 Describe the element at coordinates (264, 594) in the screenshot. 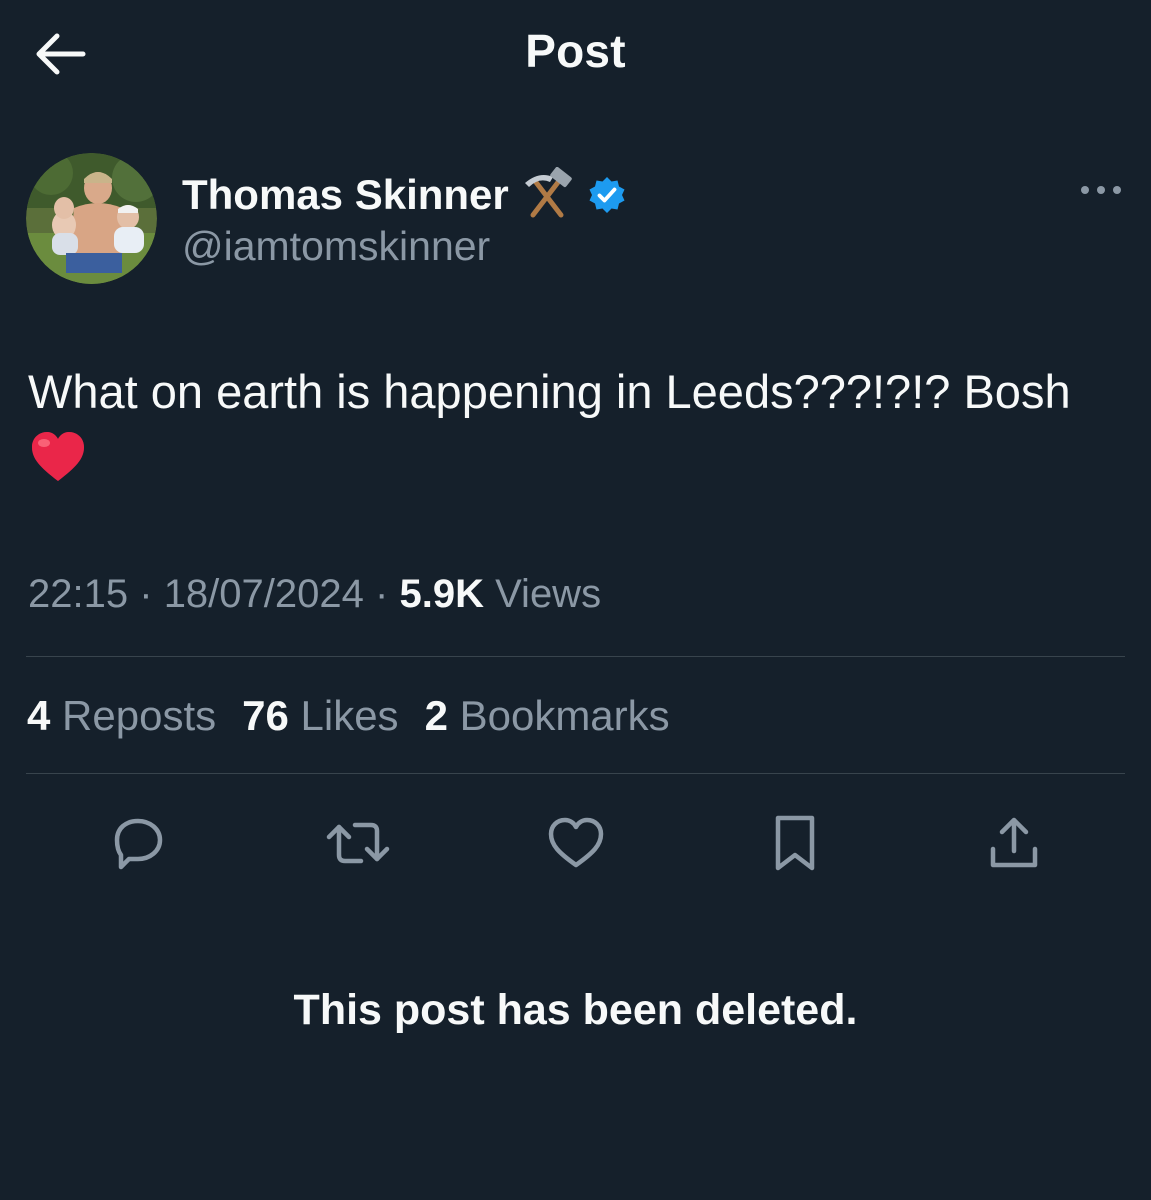

I see `post-date: 18/07/2024` at that location.